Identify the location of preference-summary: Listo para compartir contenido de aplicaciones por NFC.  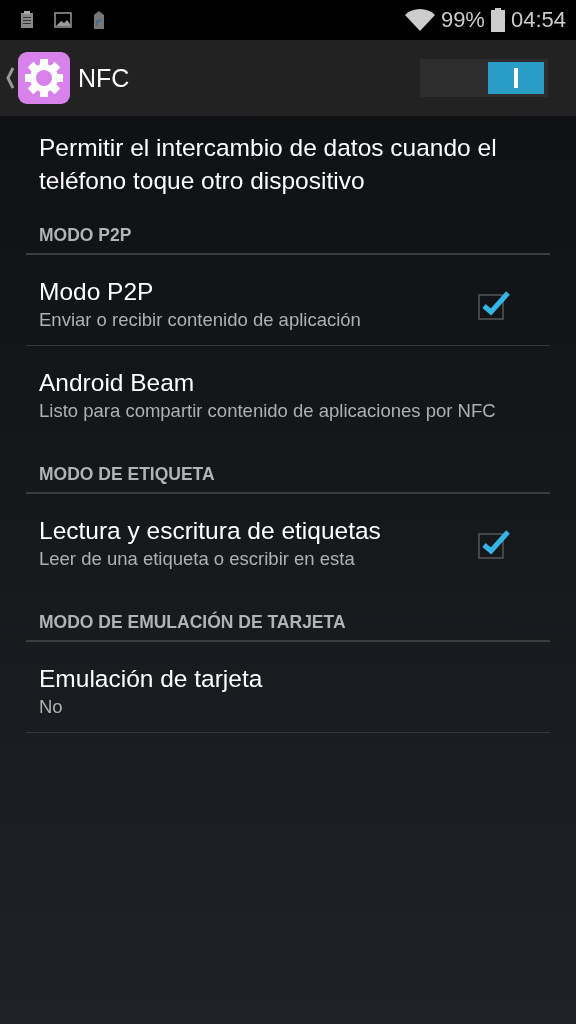
(268, 411).